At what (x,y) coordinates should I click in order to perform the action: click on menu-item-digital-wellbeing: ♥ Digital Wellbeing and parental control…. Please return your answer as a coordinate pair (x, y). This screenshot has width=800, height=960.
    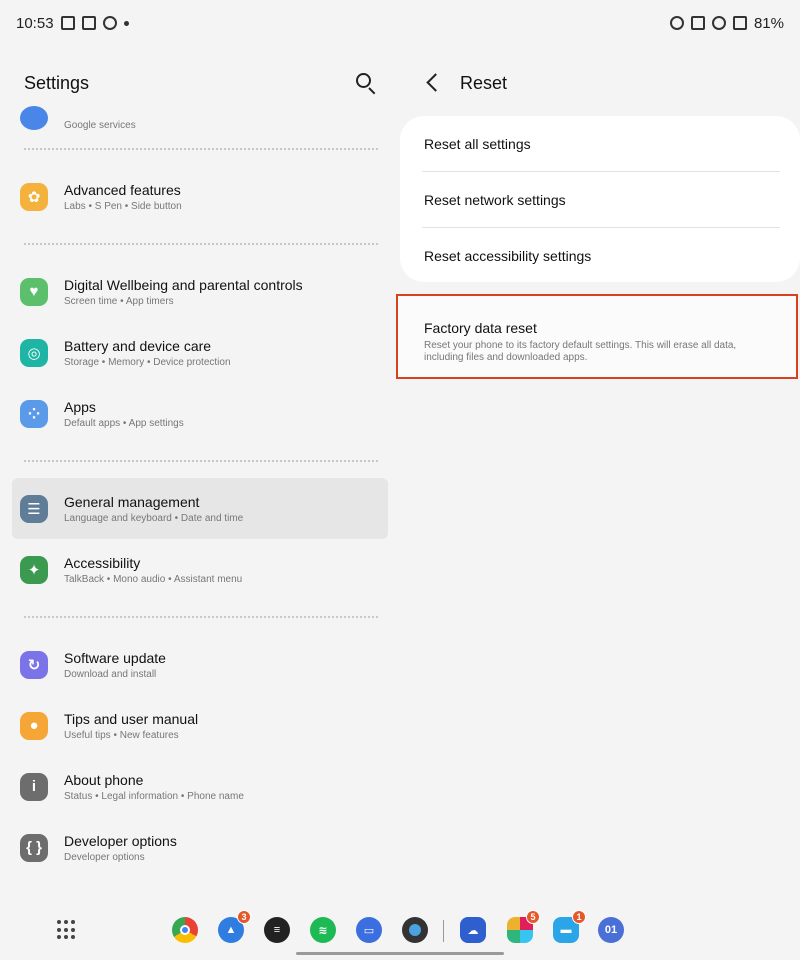
    Looking at the image, I should click on (200, 291).